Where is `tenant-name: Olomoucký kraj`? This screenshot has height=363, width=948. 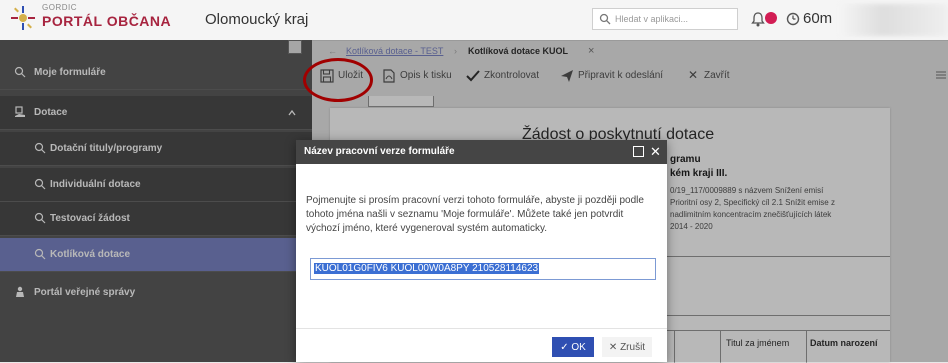
tenant-name: Olomoucký kraj is located at coordinates (257, 19).